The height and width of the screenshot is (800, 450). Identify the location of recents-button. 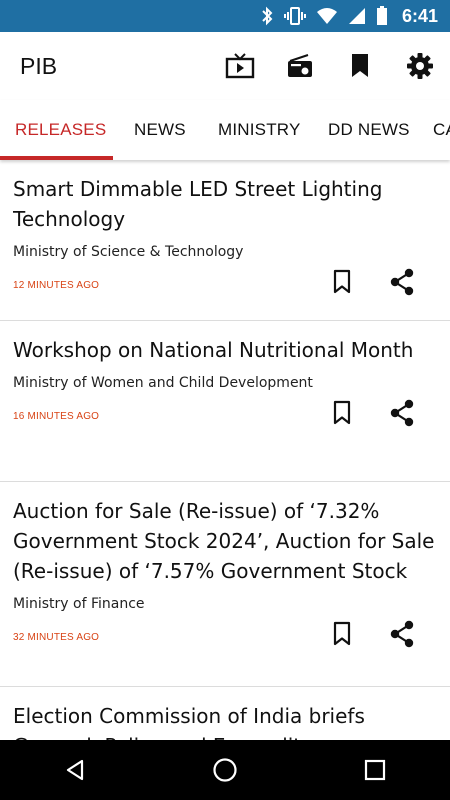
(375, 770).